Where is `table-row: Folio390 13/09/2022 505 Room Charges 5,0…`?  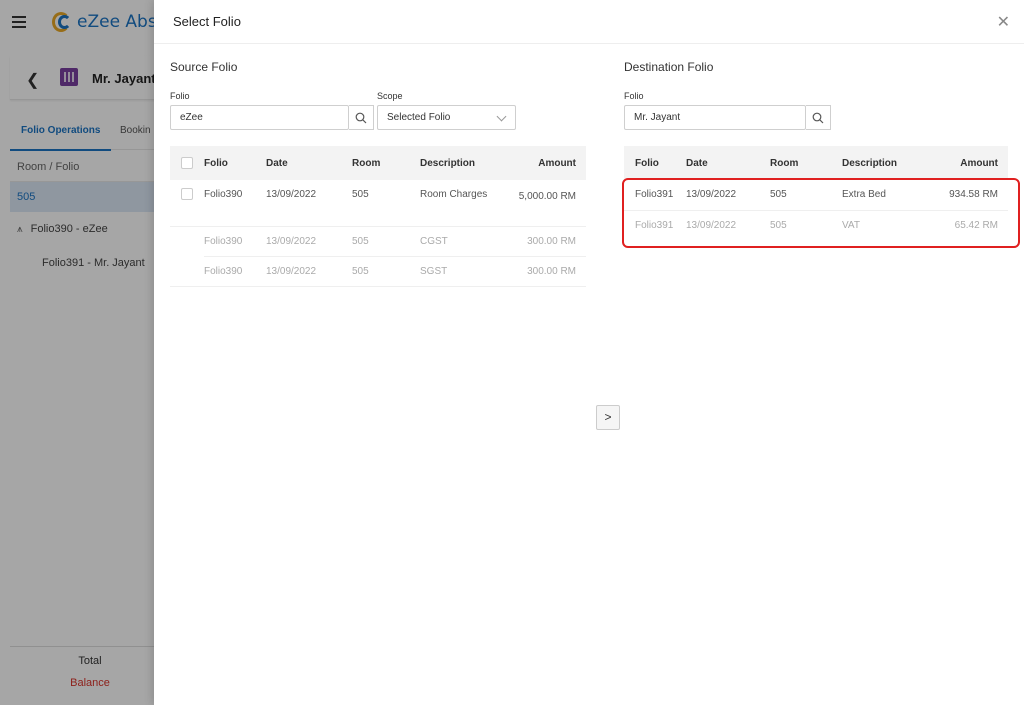 table-row: Folio390 13/09/2022 505 Room Charges 5,0… is located at coordinates (378, 203).